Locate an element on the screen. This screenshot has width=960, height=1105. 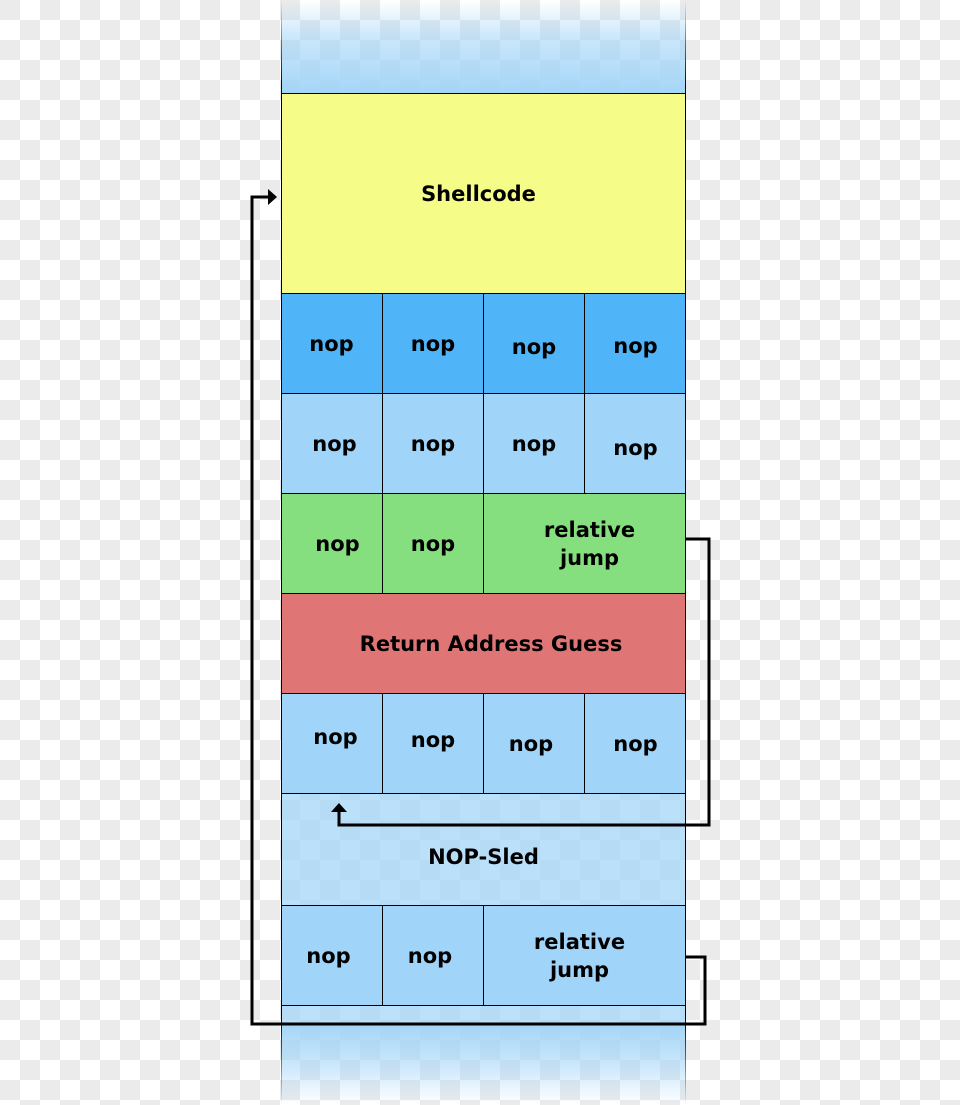
return-address-row: Return Address Guess is located at coordinates (483, 643).